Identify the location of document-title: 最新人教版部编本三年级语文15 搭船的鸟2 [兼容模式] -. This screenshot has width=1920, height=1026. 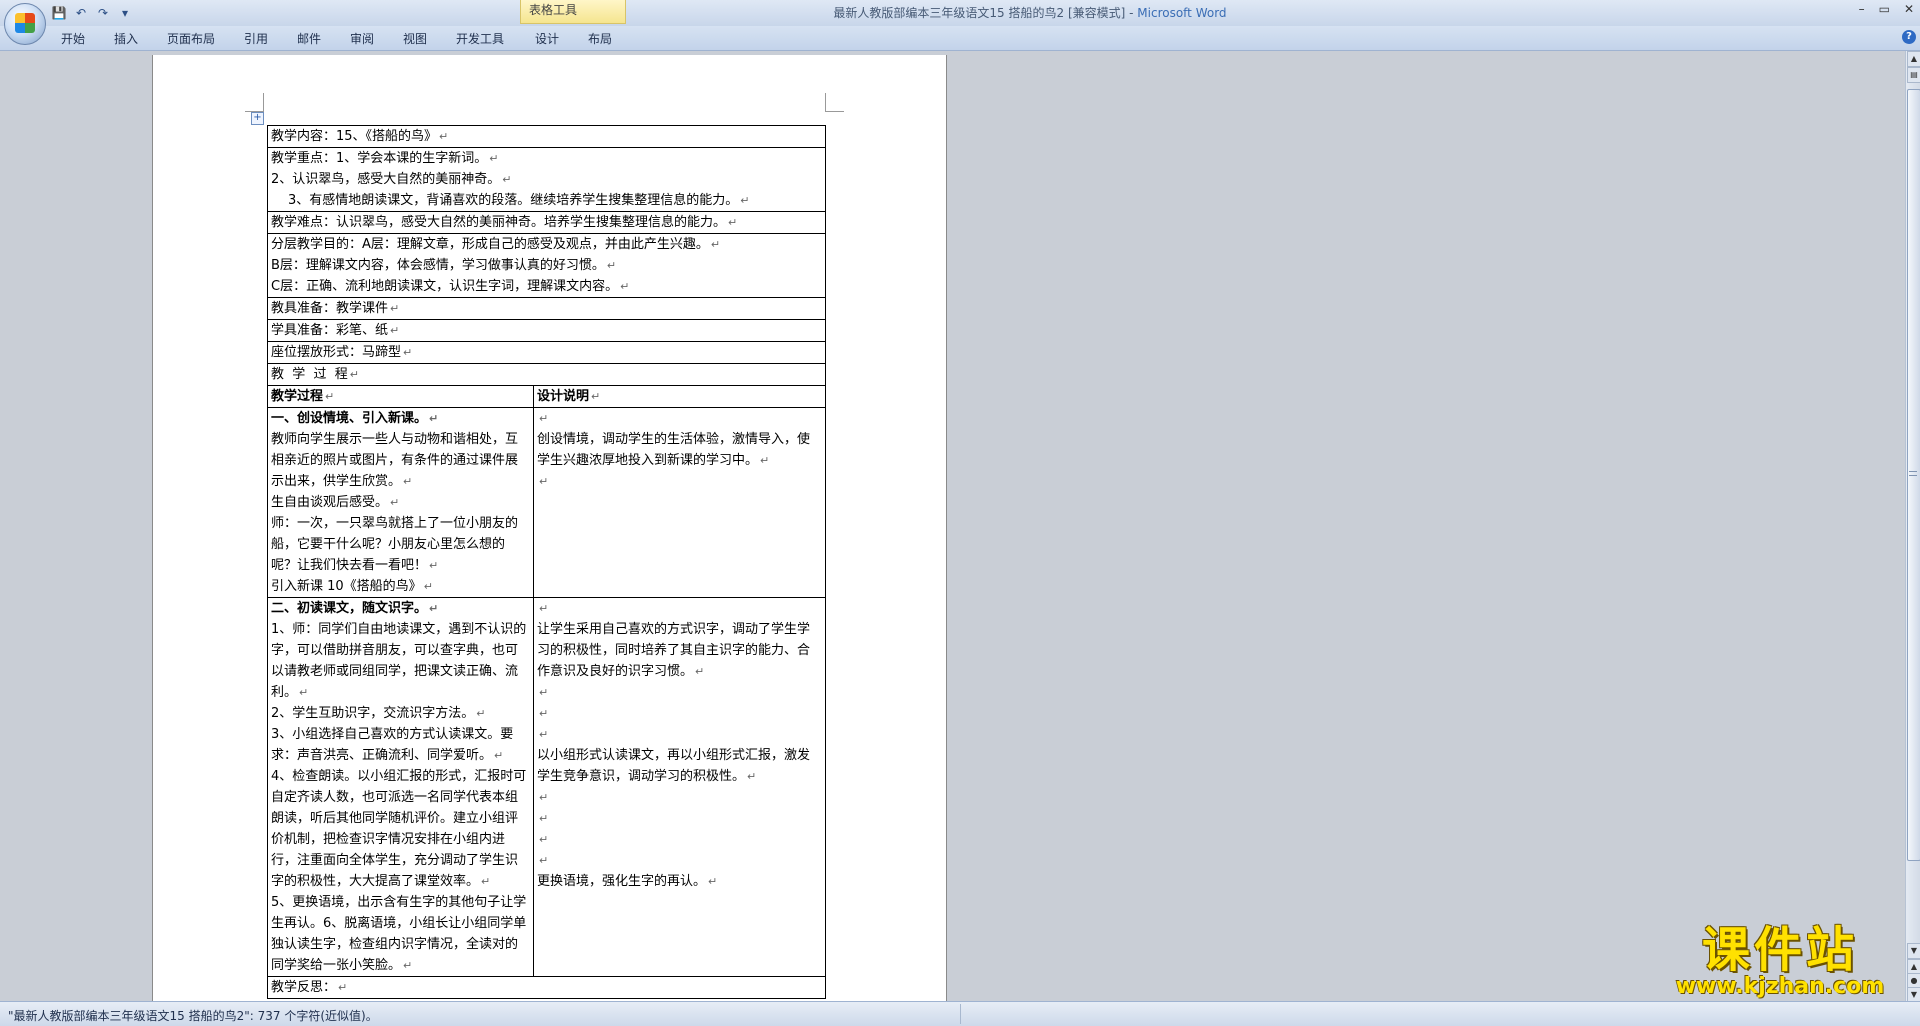
(985, 13).